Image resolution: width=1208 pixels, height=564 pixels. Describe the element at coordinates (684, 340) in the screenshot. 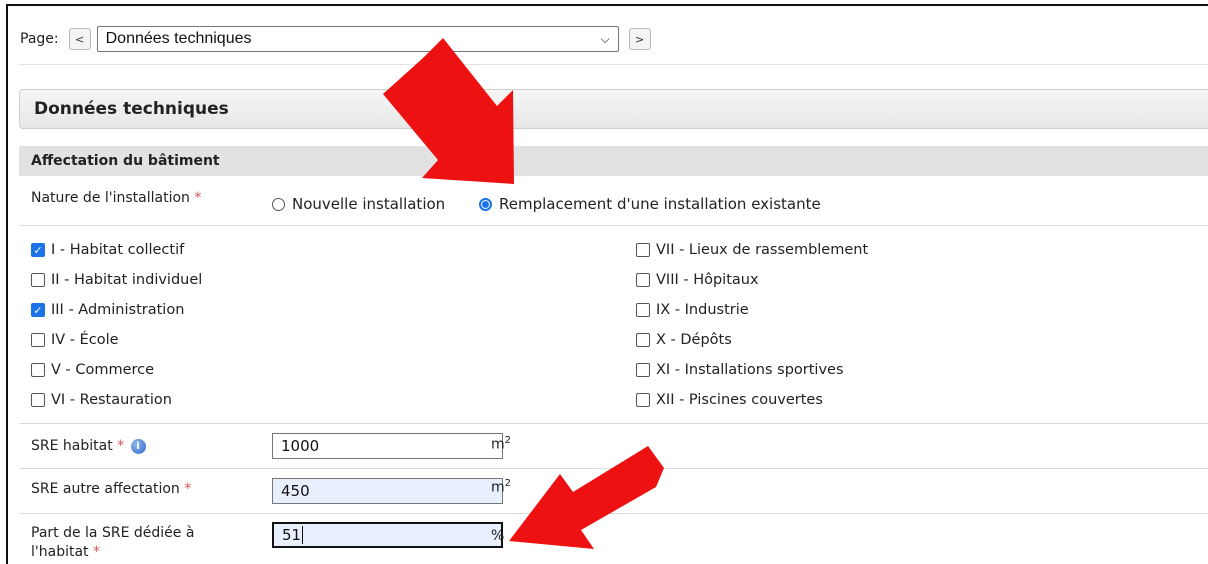

I see `checkbox-depots: X - Dépôts` at that location.